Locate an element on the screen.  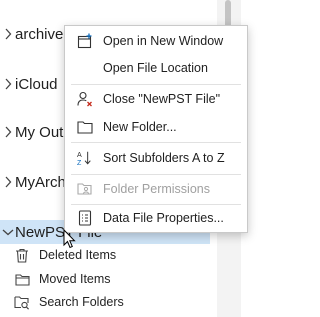
menu-item-label: Close "NewPST File" is located at coordinates (162, 99).